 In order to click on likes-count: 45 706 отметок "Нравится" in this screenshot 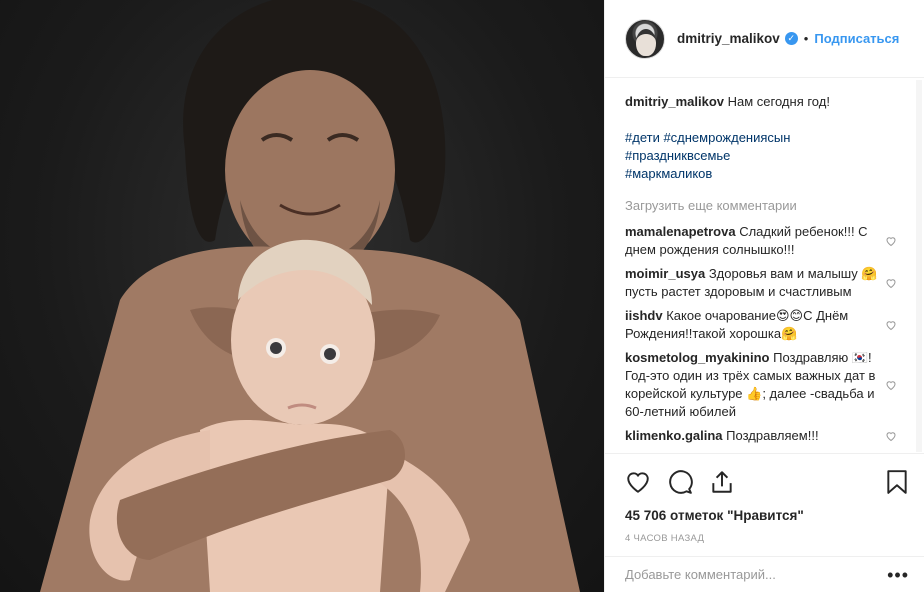, I will do `click(767, 515)`.